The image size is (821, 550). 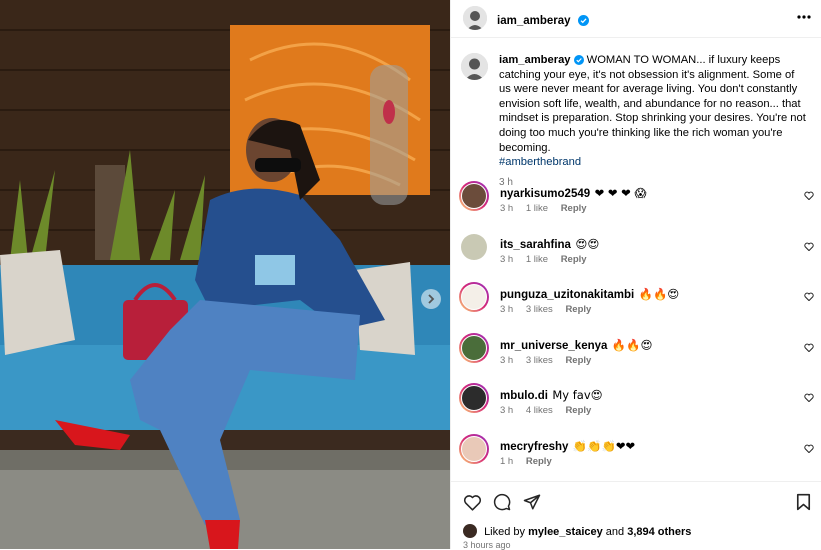 What do you see at coordinates (524, 396) in the screenshot?
I see `comment-username: mbulo.di` at bounding box center [524, 396].